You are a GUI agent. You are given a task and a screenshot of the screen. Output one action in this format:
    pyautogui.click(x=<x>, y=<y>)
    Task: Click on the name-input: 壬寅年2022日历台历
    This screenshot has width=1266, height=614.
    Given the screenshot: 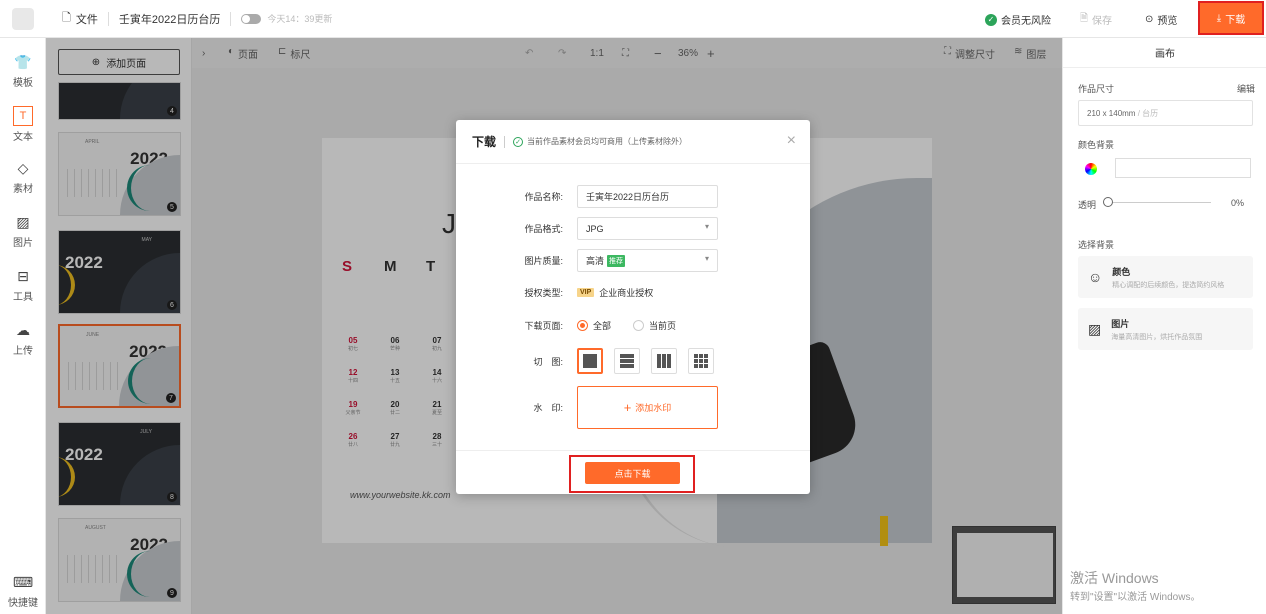 What is the action you would take?
    pyautogui.click(x=647, y=196)
    